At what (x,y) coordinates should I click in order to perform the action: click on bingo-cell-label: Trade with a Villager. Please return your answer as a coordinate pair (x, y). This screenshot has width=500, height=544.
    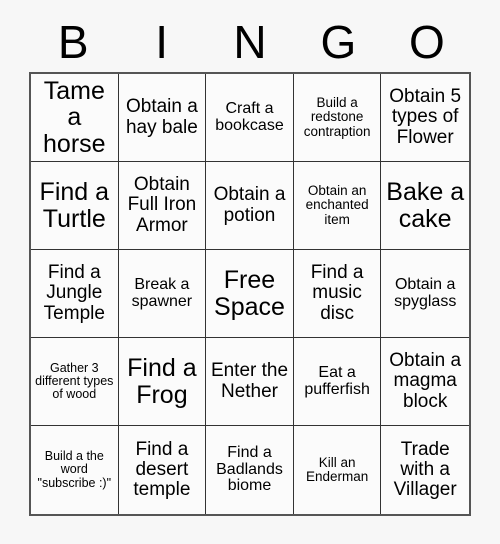
    Looking at the image, I should click on (425, 469).